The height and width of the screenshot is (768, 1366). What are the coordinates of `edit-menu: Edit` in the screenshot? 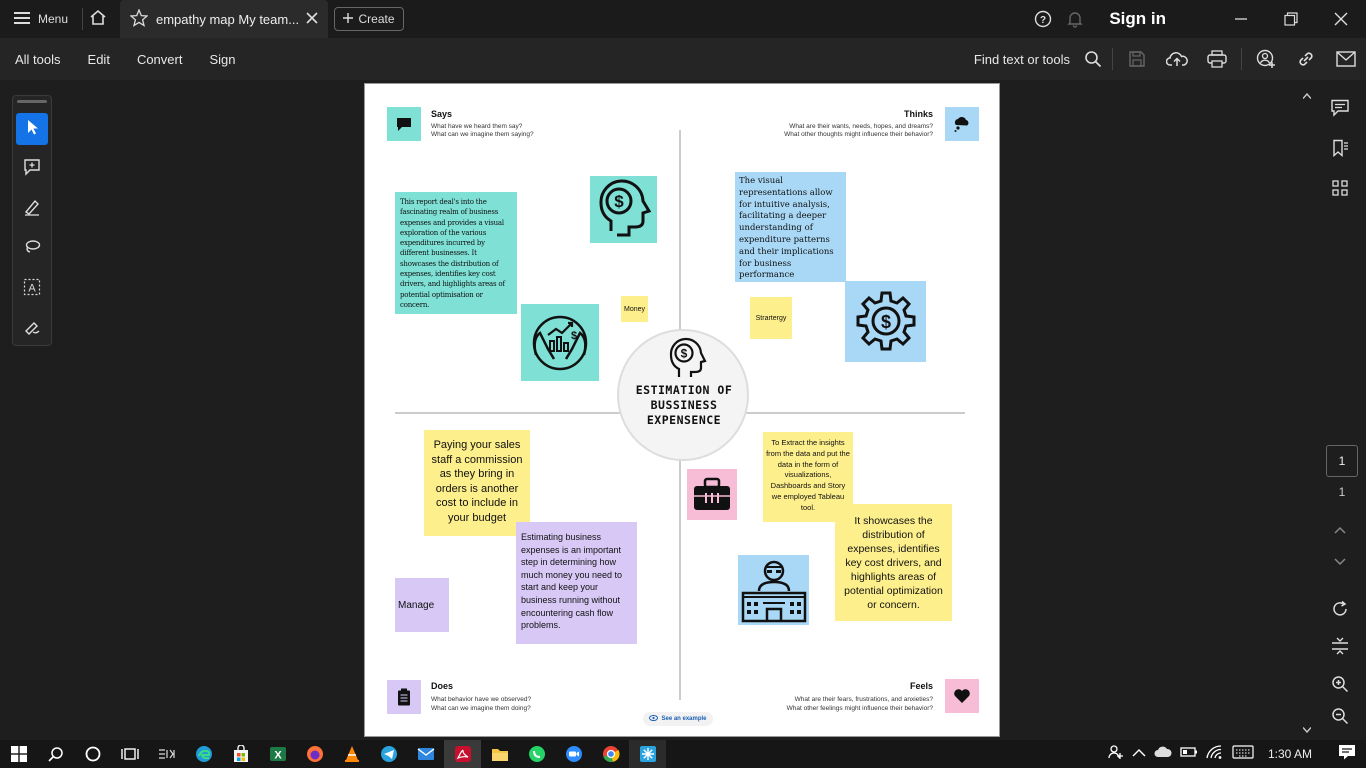 It's located at (99, 59).